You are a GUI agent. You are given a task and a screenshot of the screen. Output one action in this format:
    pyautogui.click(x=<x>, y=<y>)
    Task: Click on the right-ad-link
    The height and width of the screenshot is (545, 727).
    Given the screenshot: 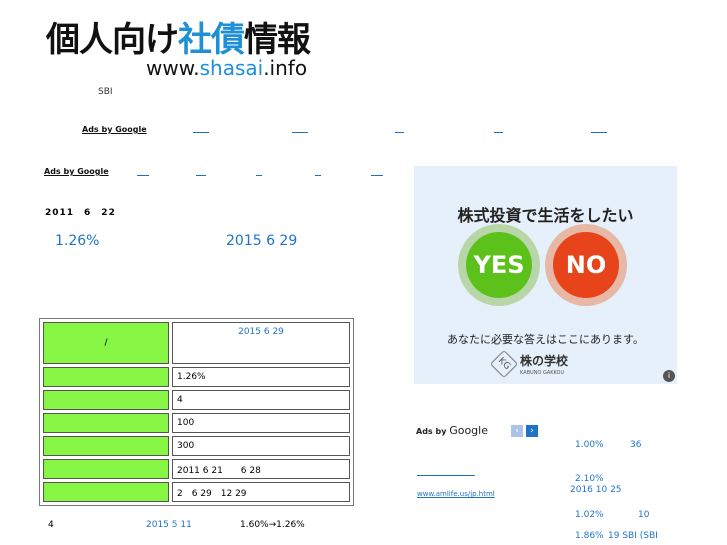 What is the action you would take?
    pyautogui.click(x=446, y=475)
    